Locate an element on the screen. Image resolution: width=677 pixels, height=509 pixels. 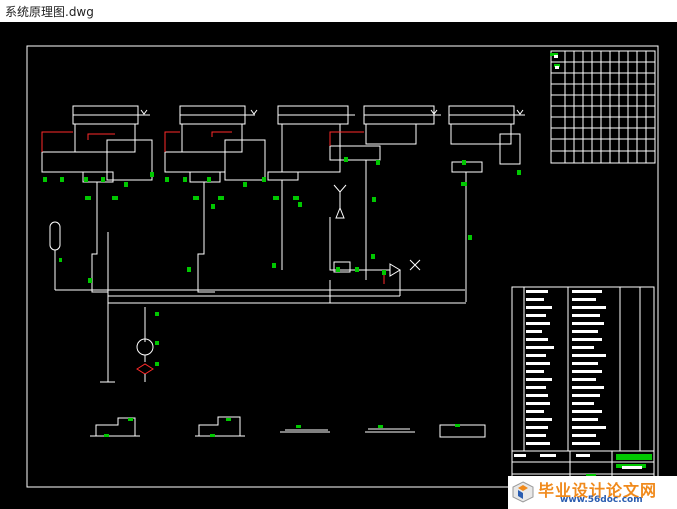
line-b is located at coordinates (206, 248).